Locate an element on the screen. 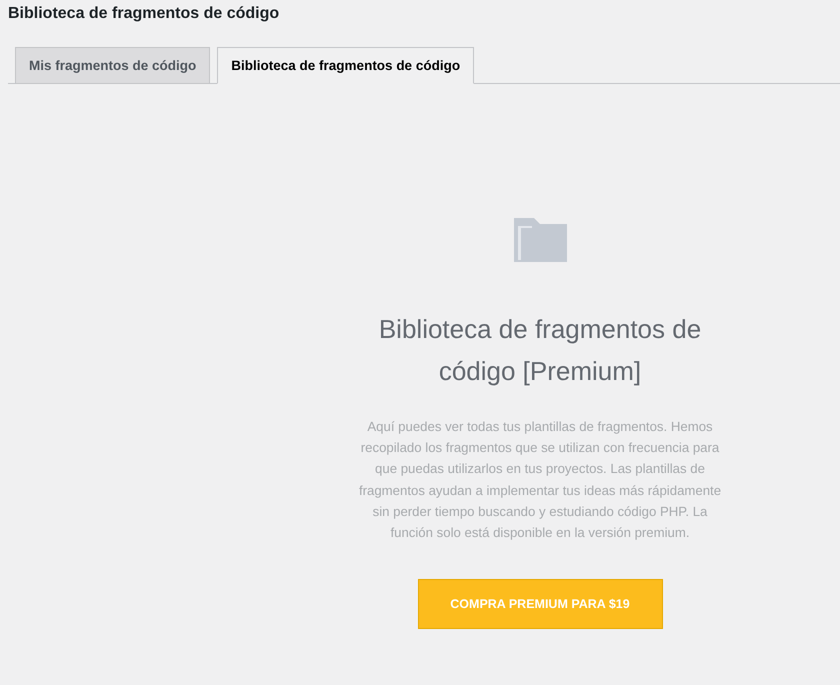 This screenshot has height=685, width=840. empty-state-description: Aquí puedes ver todas tus plantillas de fragmentos. Hemos recopilado los fragmentos que se utilizan con frecuencia para que puedas utilizarlos en tus proyectos. Las plantillas de fragmentos ayudan a implementar tus ideas más rápidamente sin perder tiempo buscando y estudiando código PHP. La función solo está disponible en la versión premium. is located at coordinates (540, 480).